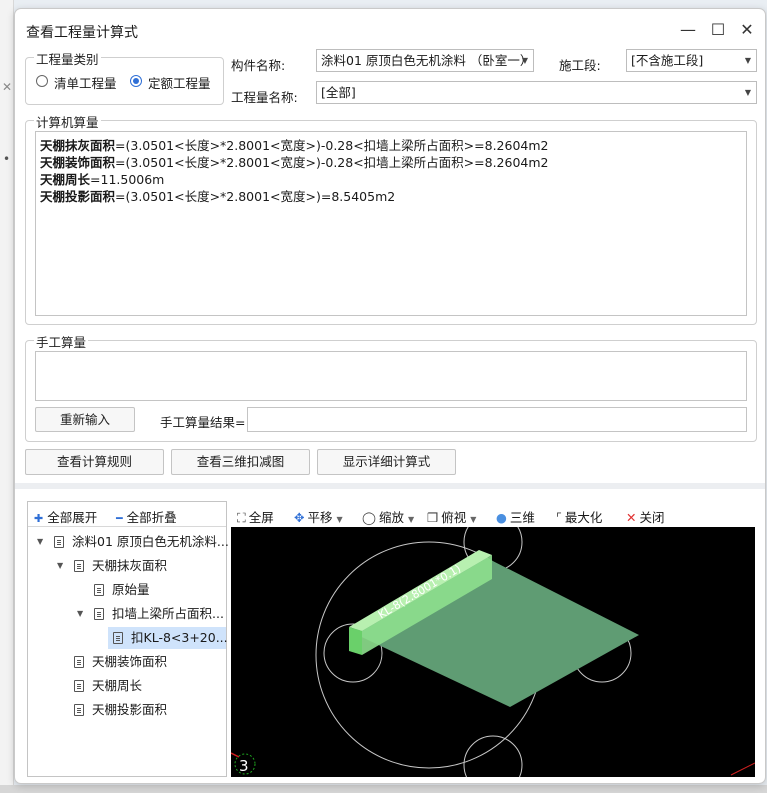 The image size is (767, 793). Describe the element at coordinates (179, 82) in the screenshot. I see `radio-quota-quantity-label: 定额工程量` at that location.